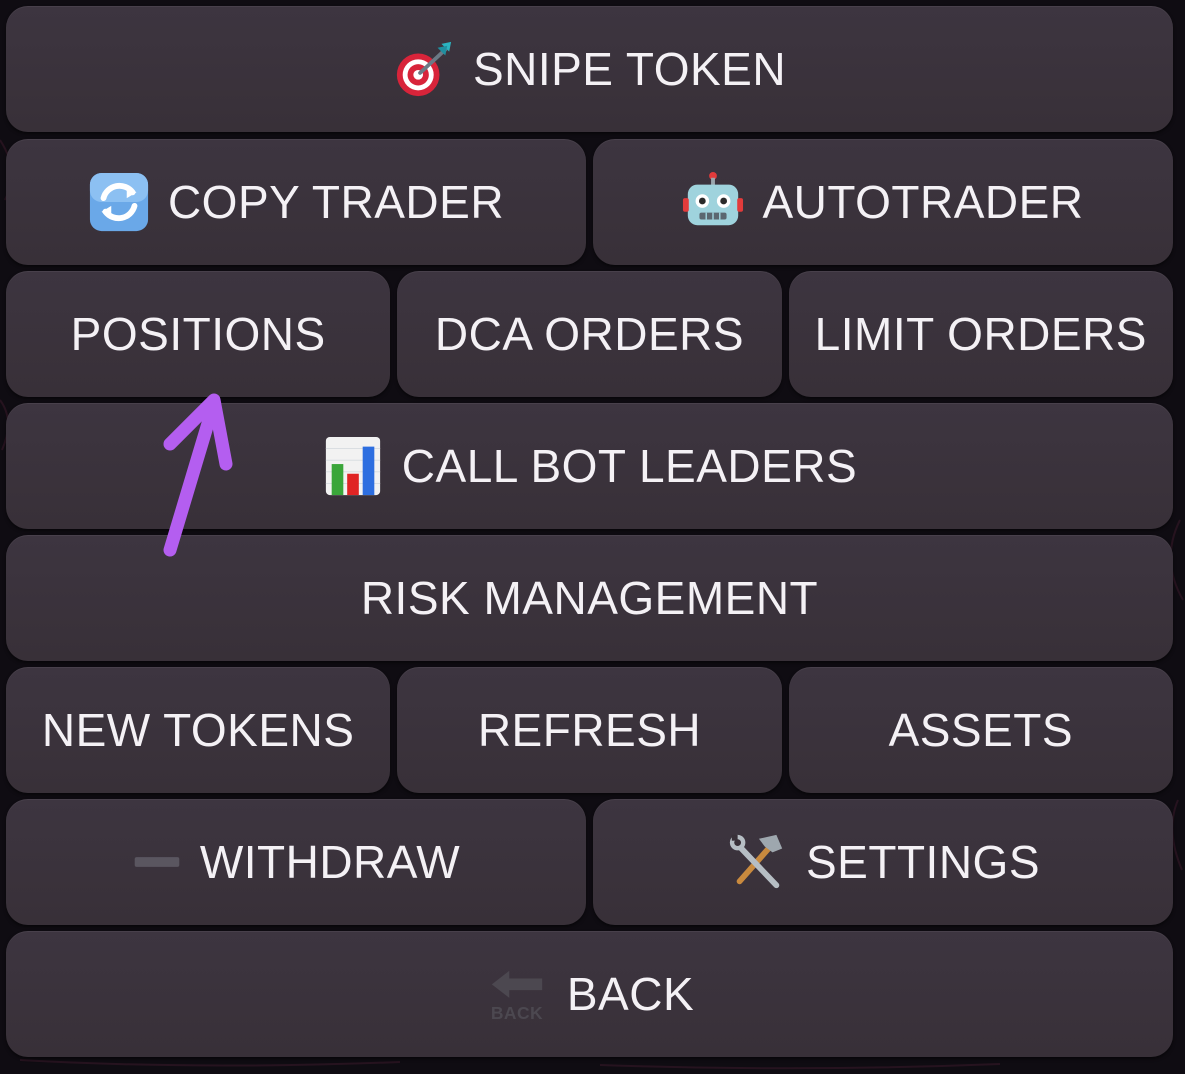 This screenshot has width=1185, height=1074. I want to click on copy-trader-button: COPY TRADER, so click(296, 202).